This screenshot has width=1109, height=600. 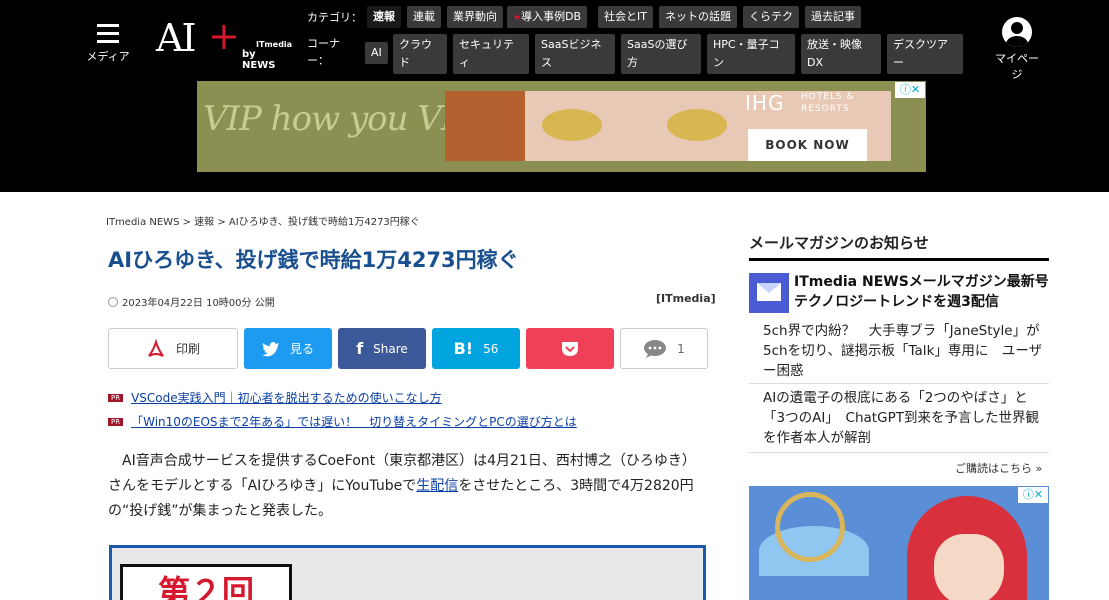 I want to click on corner-saas-business: SaaSビジネス, so click(x=575, y=54).